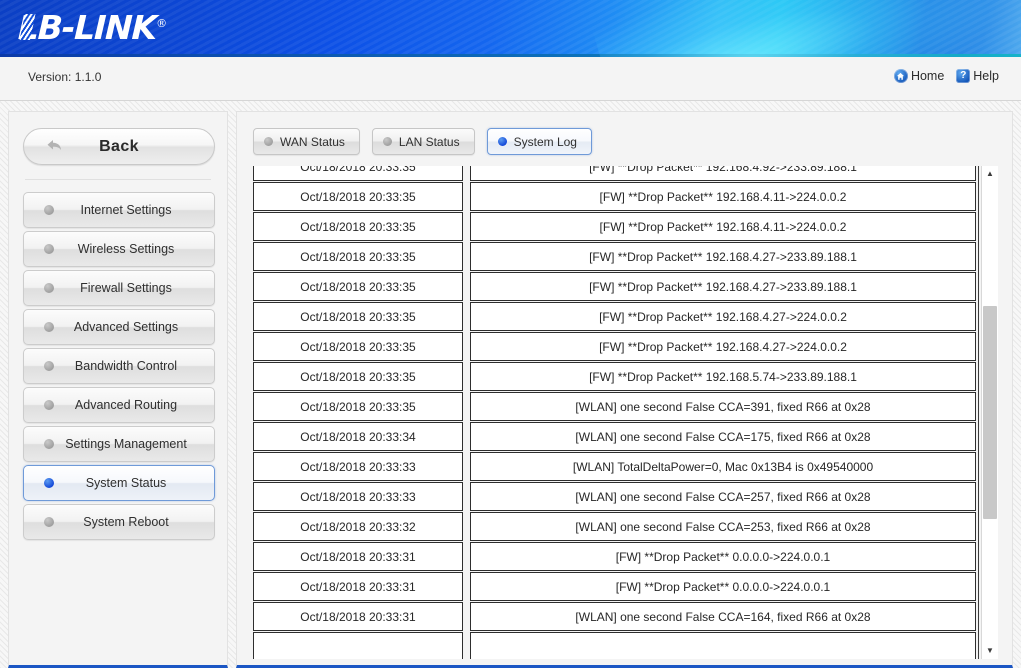 The image size is (1021, 668). I want to click on scroll-down-arrow-icon: ▼, so click(990, 651).